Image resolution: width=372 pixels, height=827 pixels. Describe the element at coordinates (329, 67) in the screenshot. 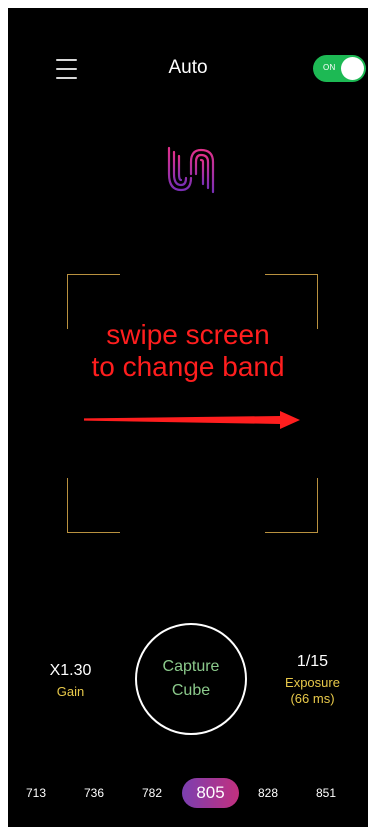

I see `toggle-label: ON` at that location.